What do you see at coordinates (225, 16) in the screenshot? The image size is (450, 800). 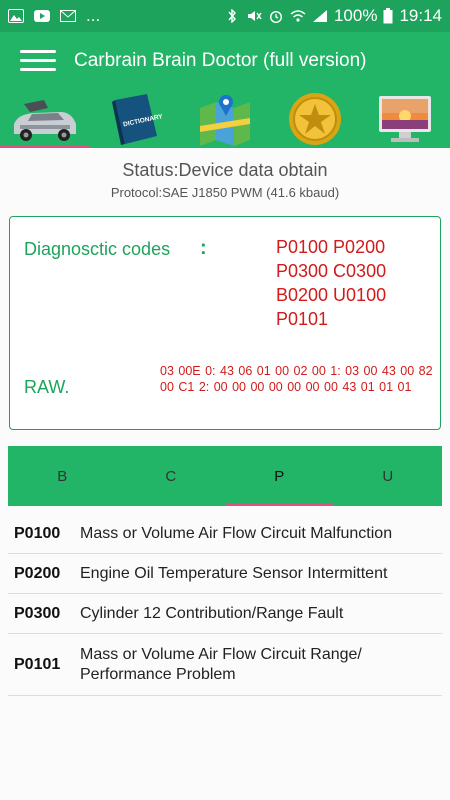 I see `status-bar: ... 100% 19:14` at bounding box center [225, 16].